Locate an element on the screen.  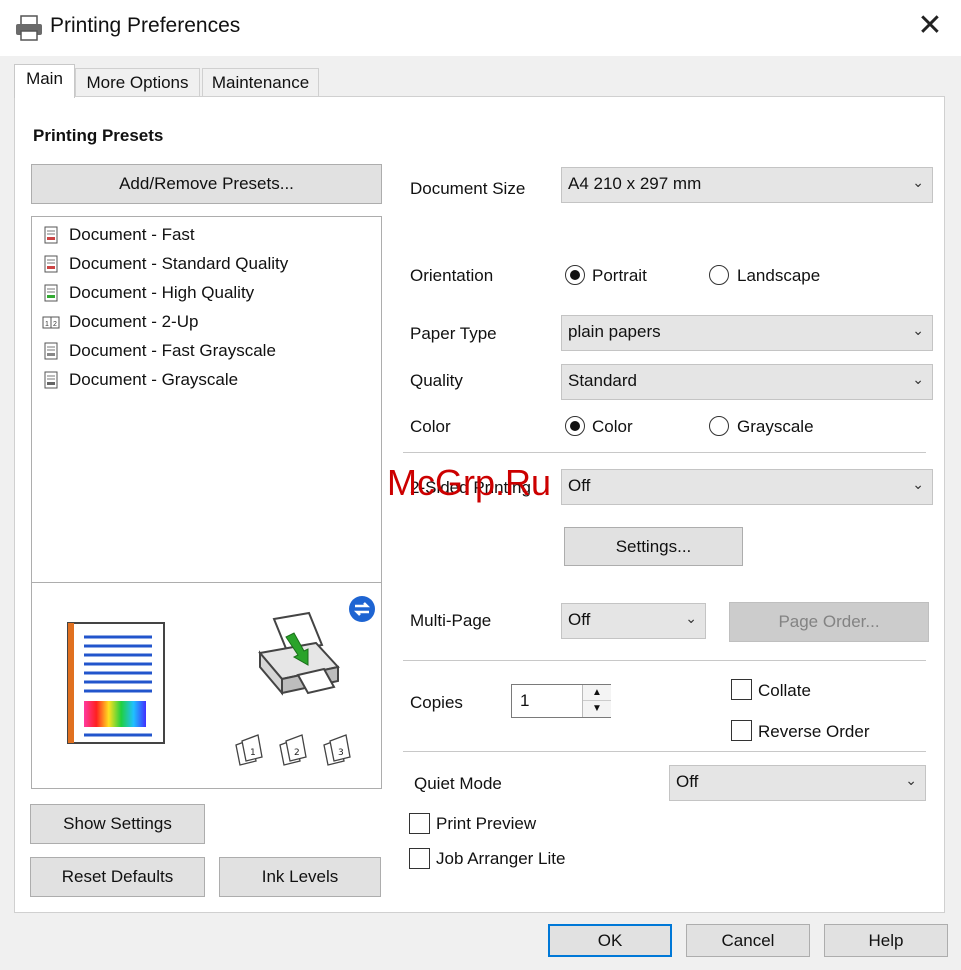
print-preview-checkbox is located at coordinates (419, 823).